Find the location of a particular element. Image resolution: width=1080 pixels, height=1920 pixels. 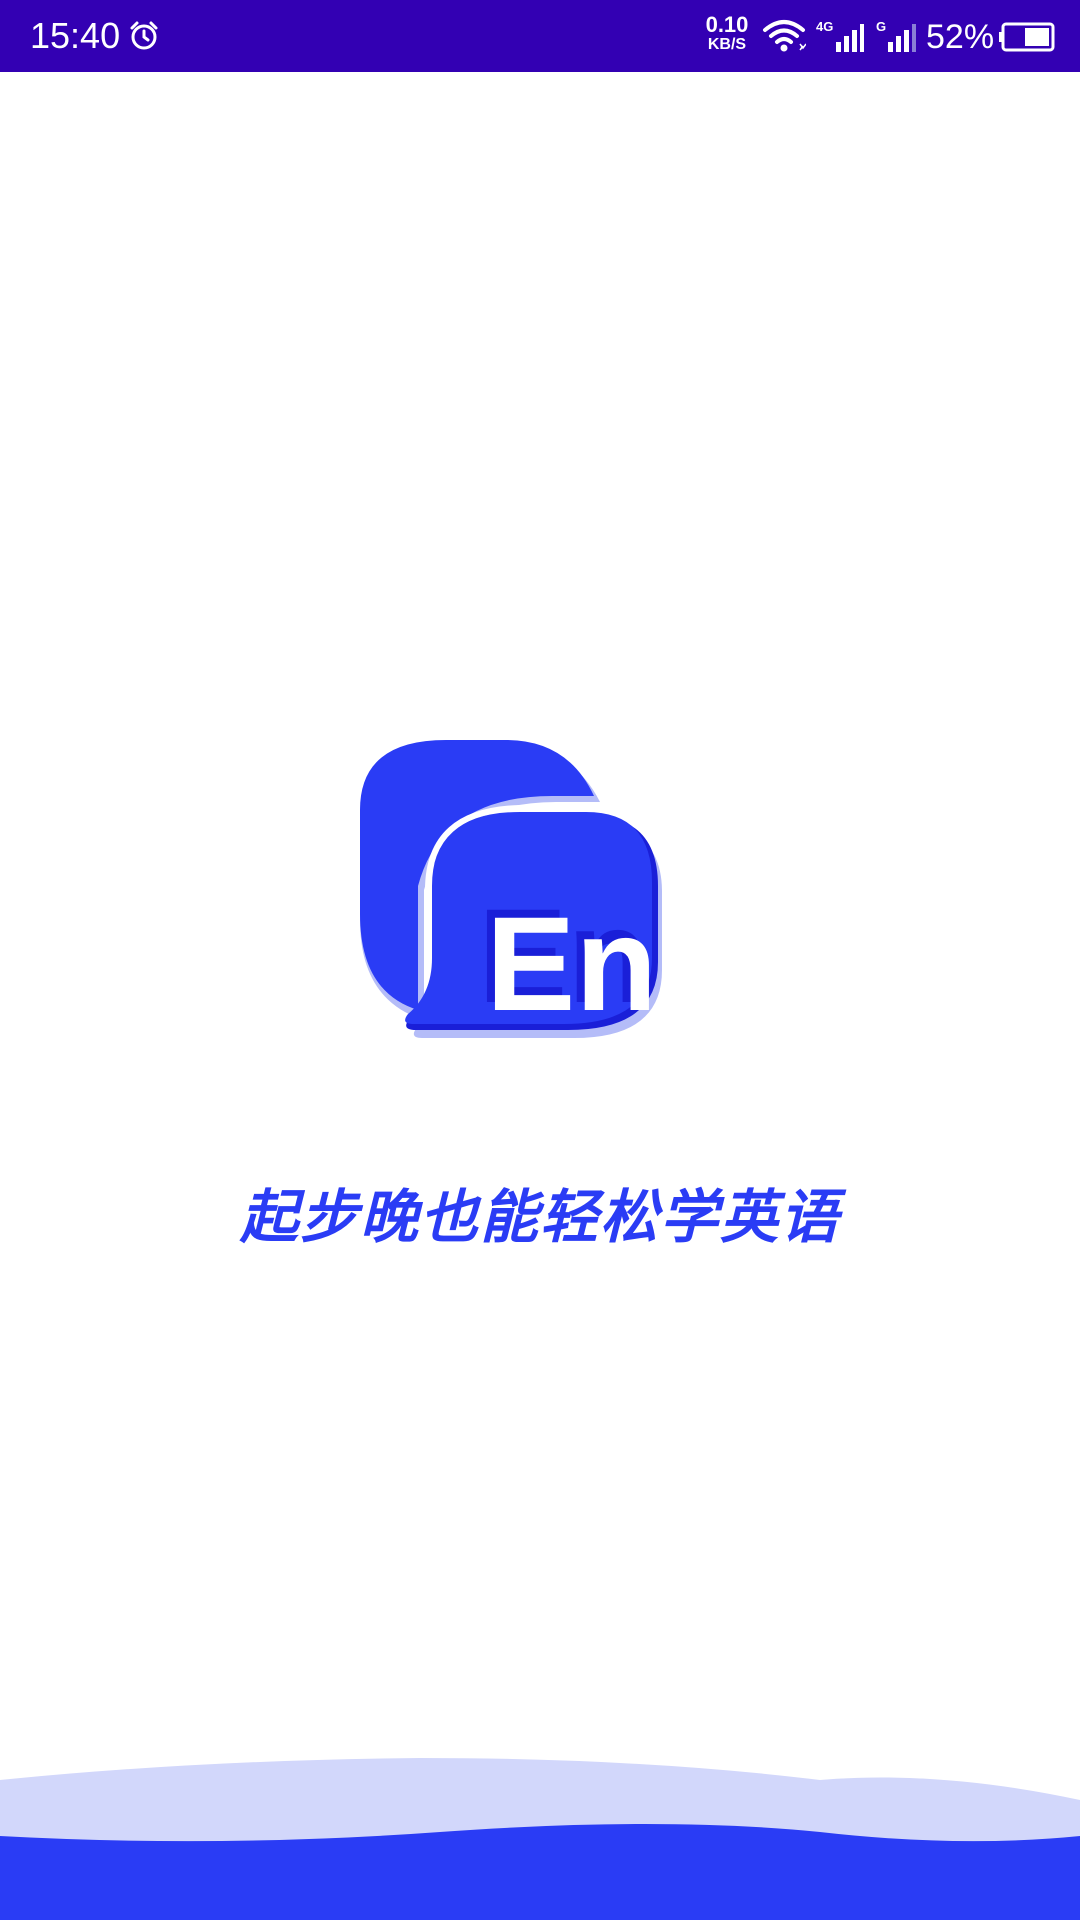

signal2-label: G is located at coordinates (881, 26).